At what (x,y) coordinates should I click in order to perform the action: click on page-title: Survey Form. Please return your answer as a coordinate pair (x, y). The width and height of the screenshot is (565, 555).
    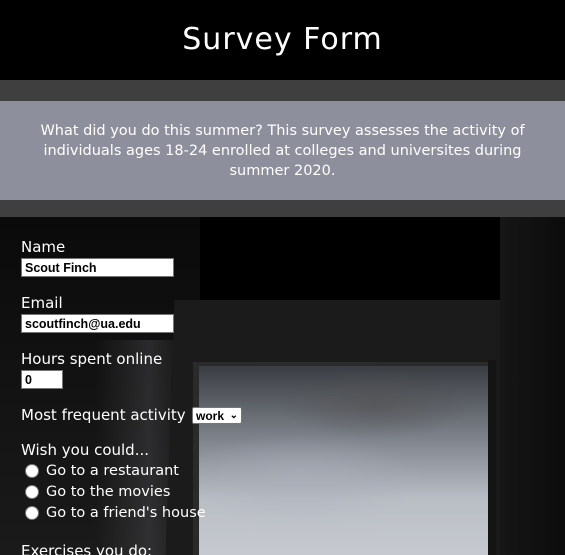
    Looking at the image, I should click on (282, 39).